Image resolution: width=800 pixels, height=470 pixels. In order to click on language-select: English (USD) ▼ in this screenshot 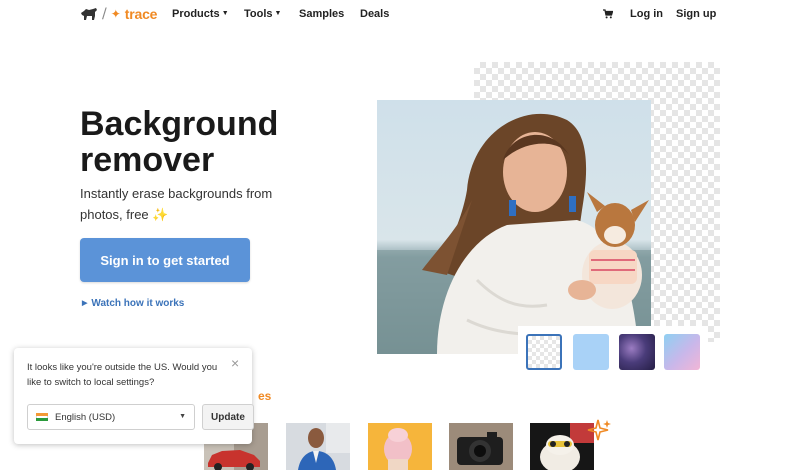, I will do `click(111, 417)`.